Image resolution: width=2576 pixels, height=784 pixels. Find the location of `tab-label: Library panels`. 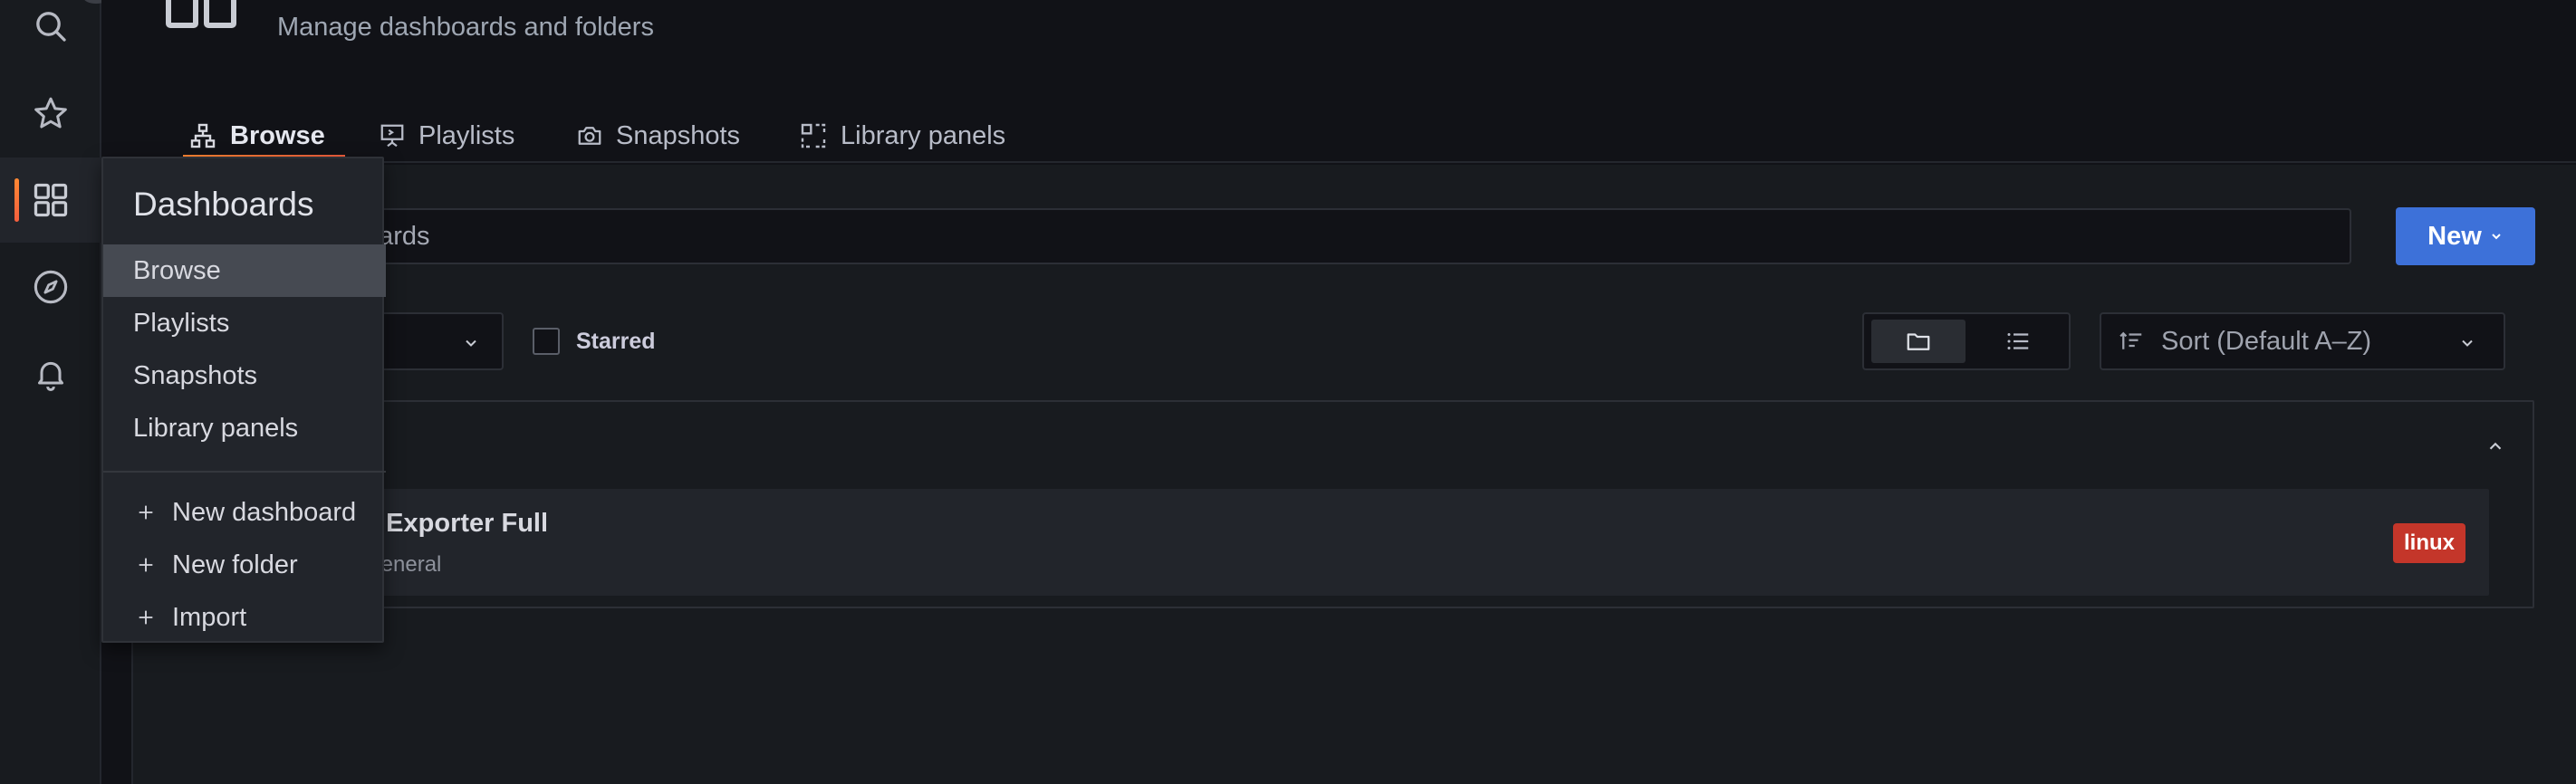

tab-label: Library panels is located at coordinates (923, 135).